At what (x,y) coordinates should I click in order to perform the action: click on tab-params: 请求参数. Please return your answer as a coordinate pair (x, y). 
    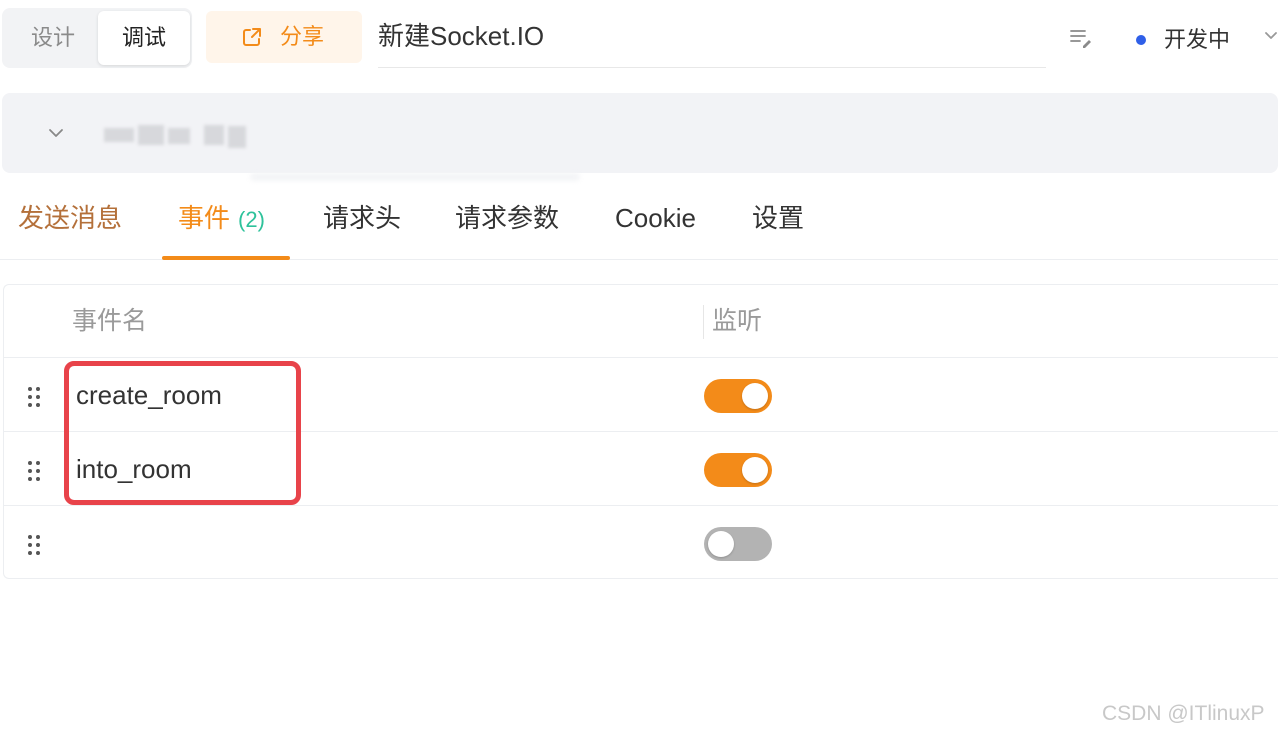
    Looking at the image, I should click on (507, 221).